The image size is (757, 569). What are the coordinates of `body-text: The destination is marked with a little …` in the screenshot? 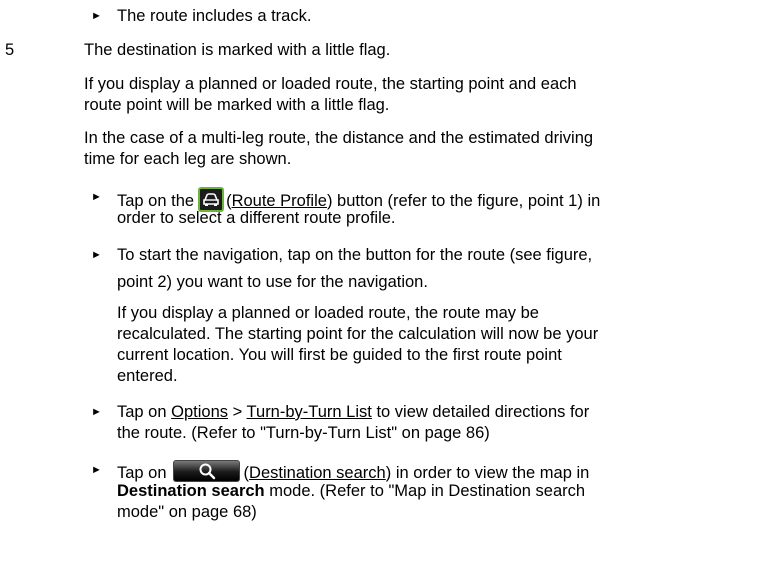 It's located at (237, 50).